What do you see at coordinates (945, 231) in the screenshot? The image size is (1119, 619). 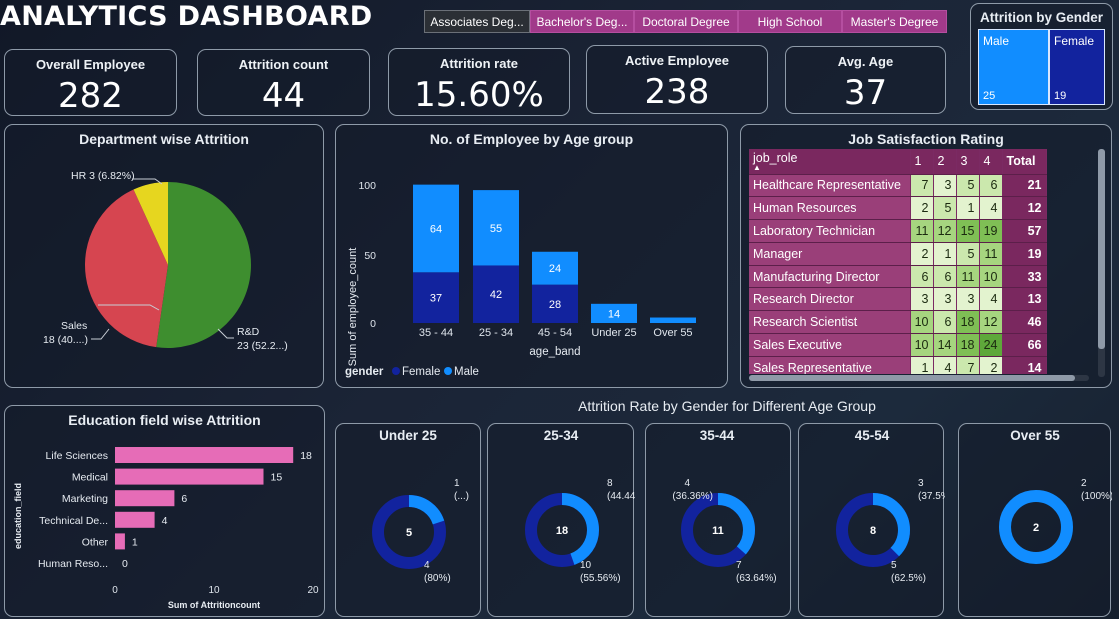 I see `matrix-cell: 12` at bounding box center [945, 231].